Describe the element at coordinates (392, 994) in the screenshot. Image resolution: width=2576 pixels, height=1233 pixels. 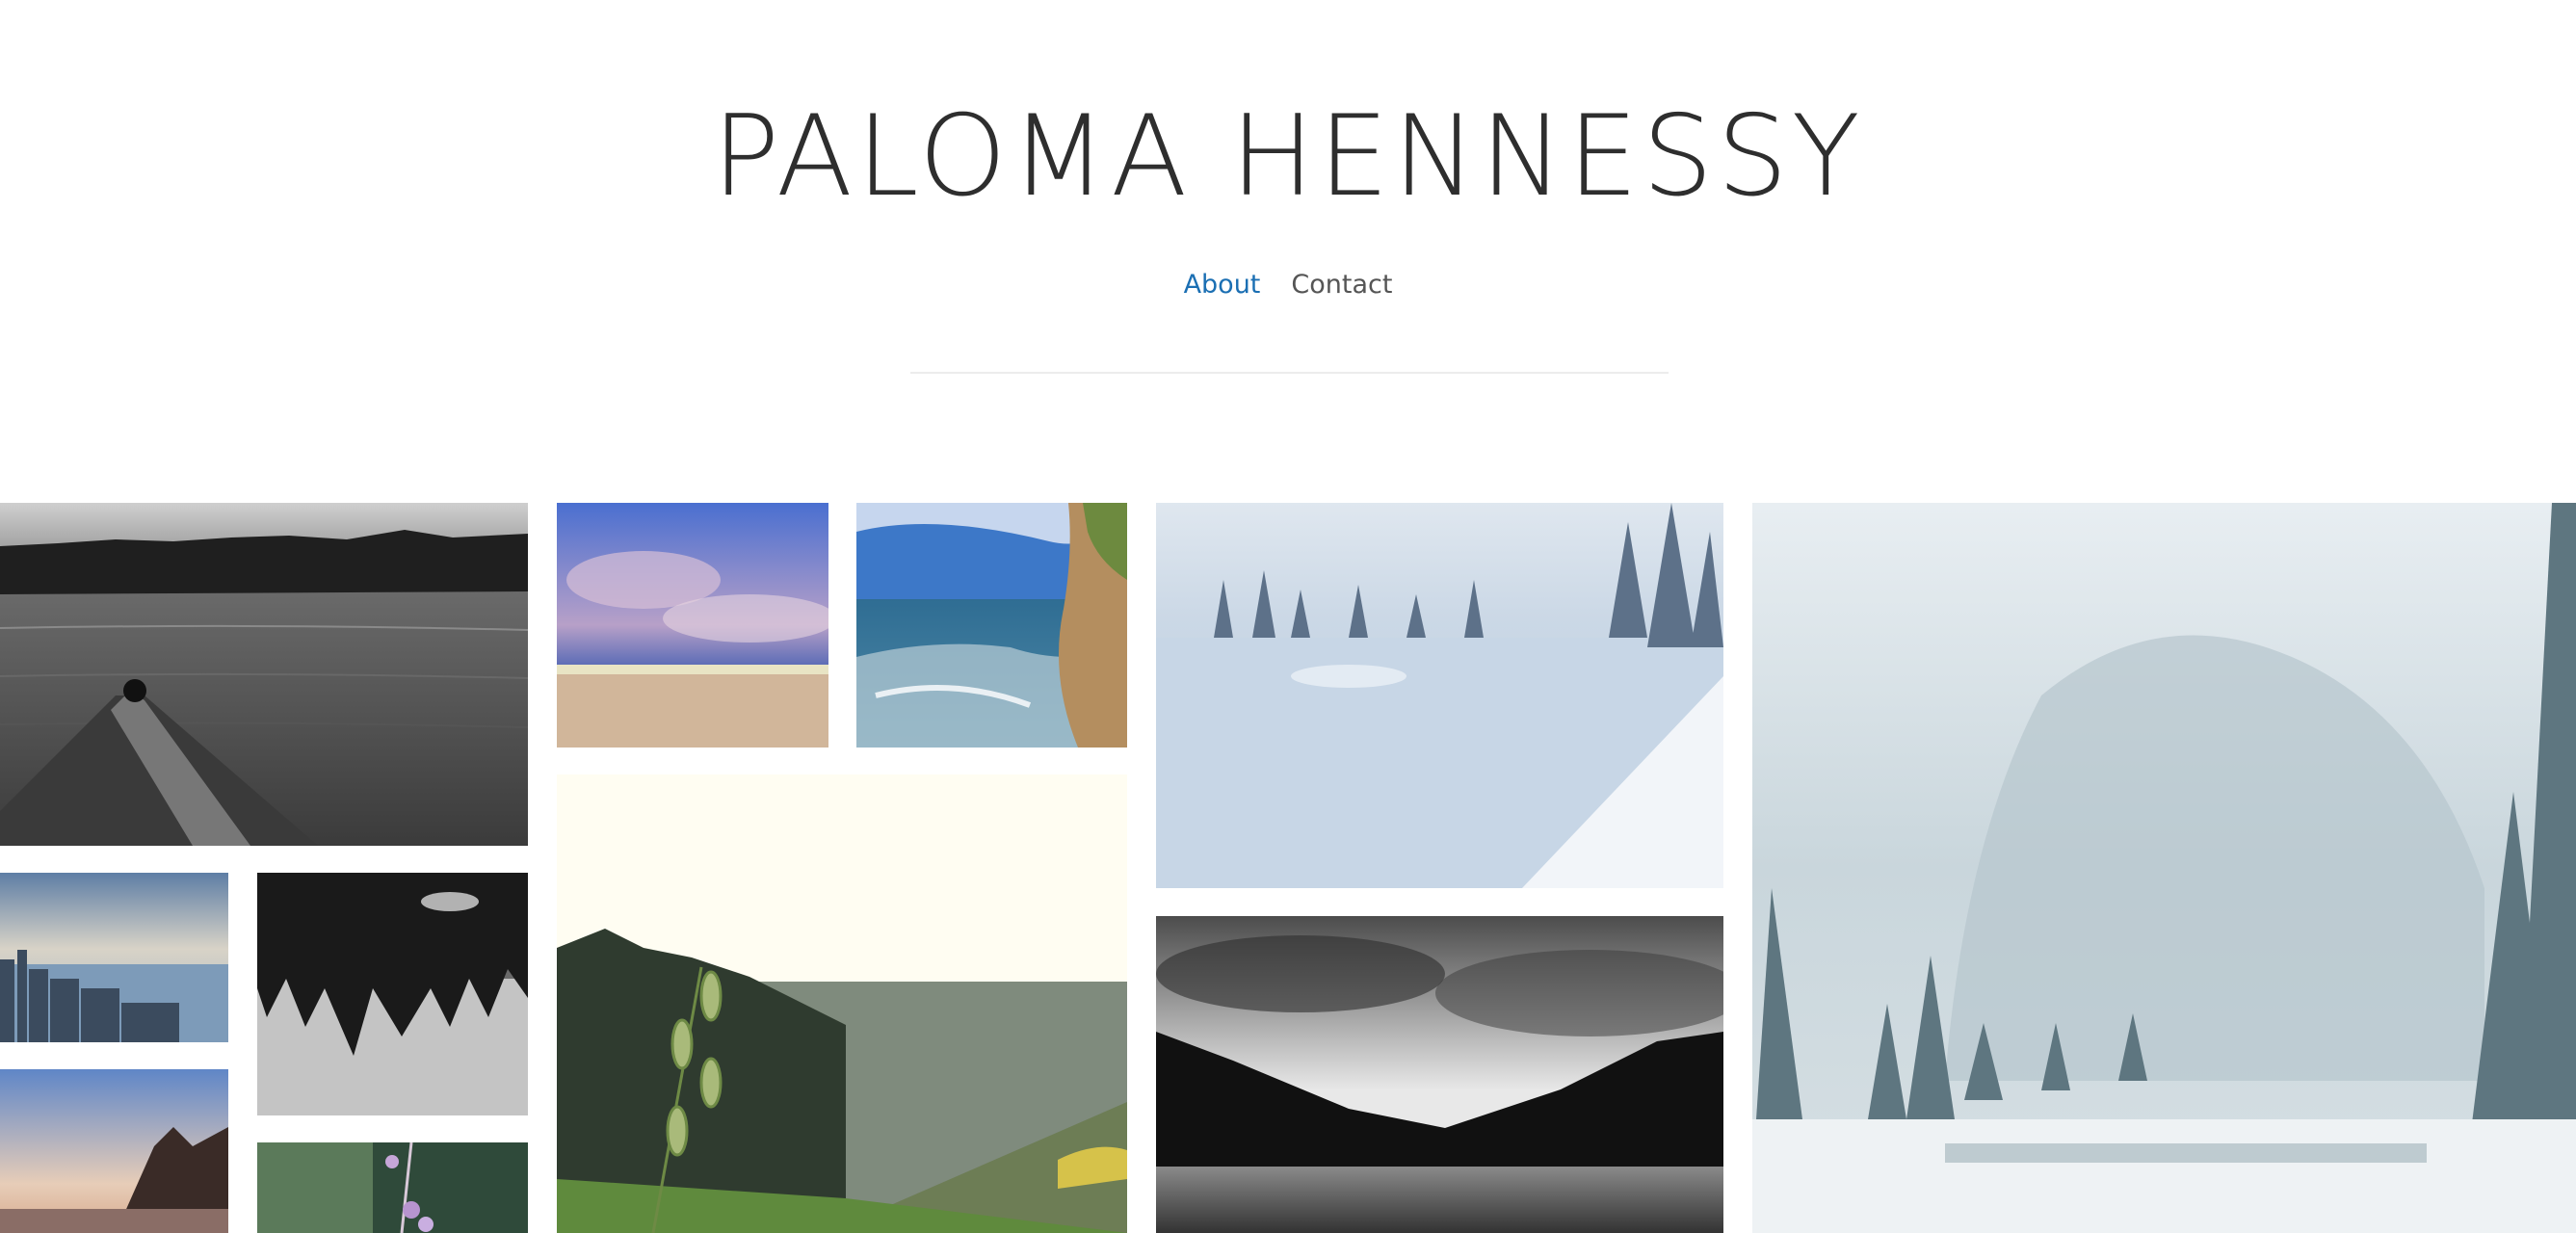
I see `gallery-photo-forest-reflection` at that location.